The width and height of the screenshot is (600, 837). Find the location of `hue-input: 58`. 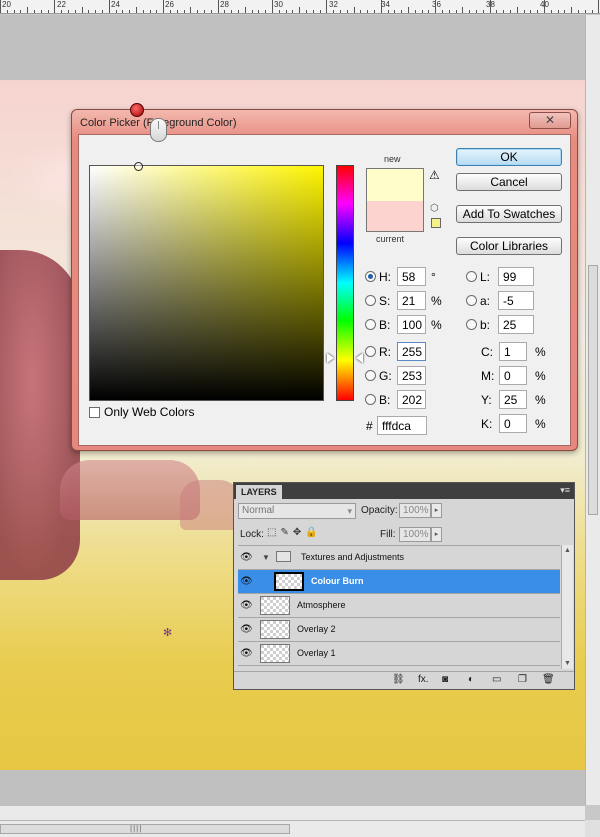

hue-input: 58 is located at coordinates (411, 276).